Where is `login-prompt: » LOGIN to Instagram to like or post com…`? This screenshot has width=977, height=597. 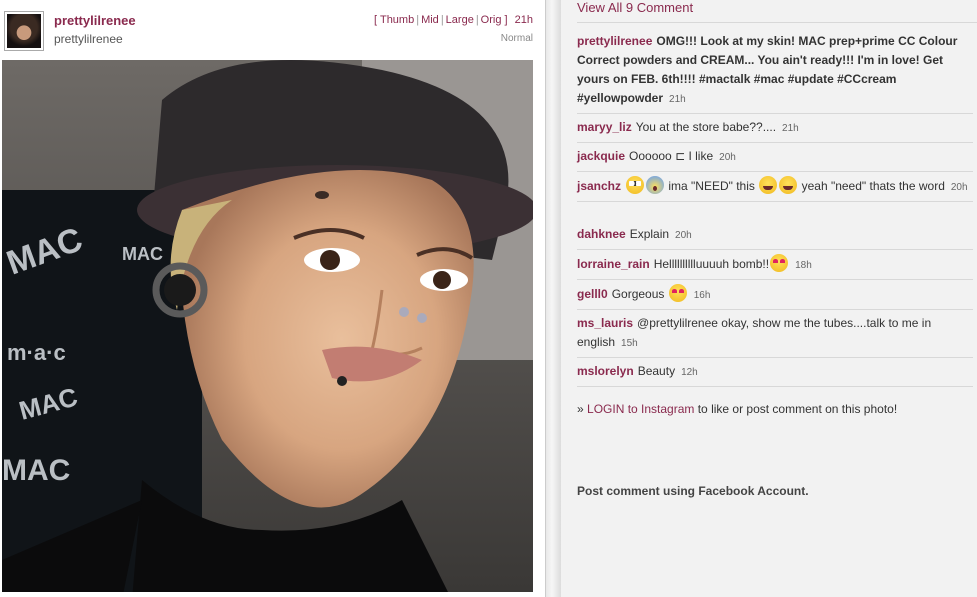 login-prompt: » LOGIN to Instagram to like or post com… is located at coordinates (737, 409).